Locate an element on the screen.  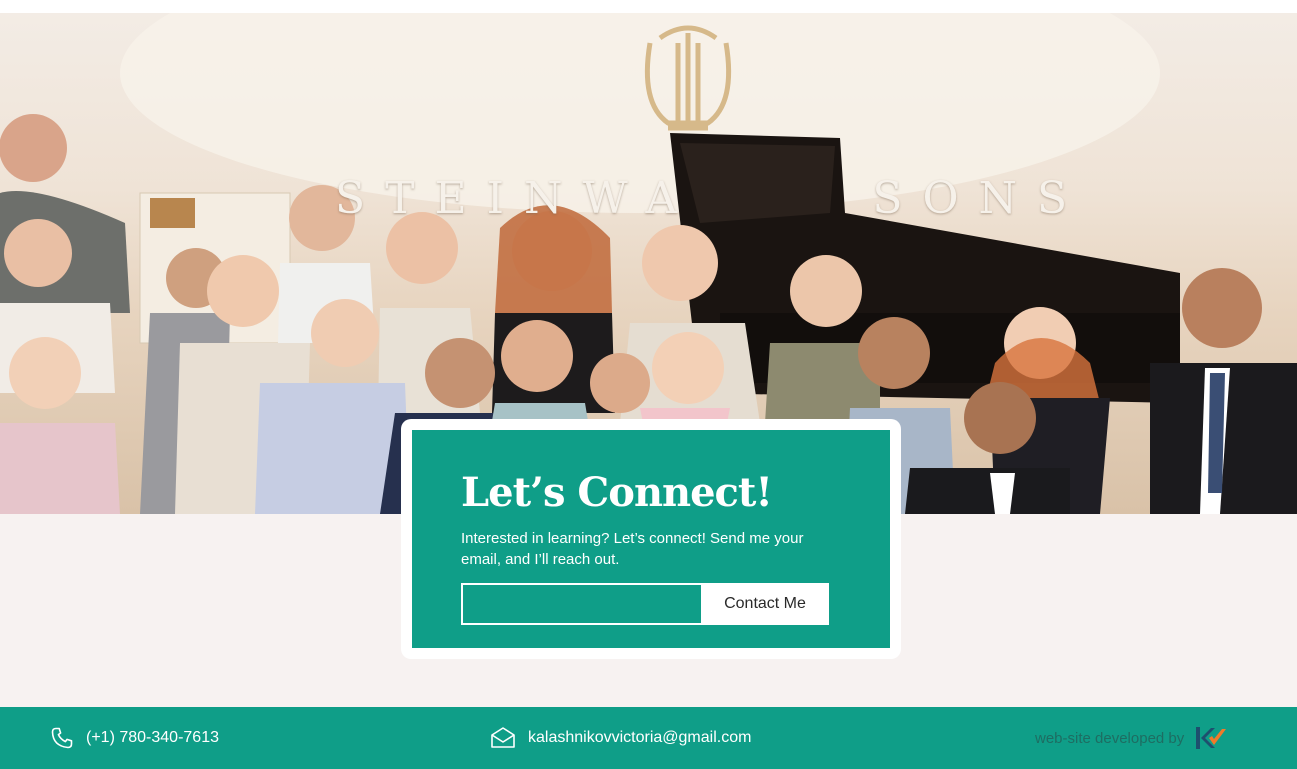
credit-text: web-site developed by is located at coordinates (1110, 738).